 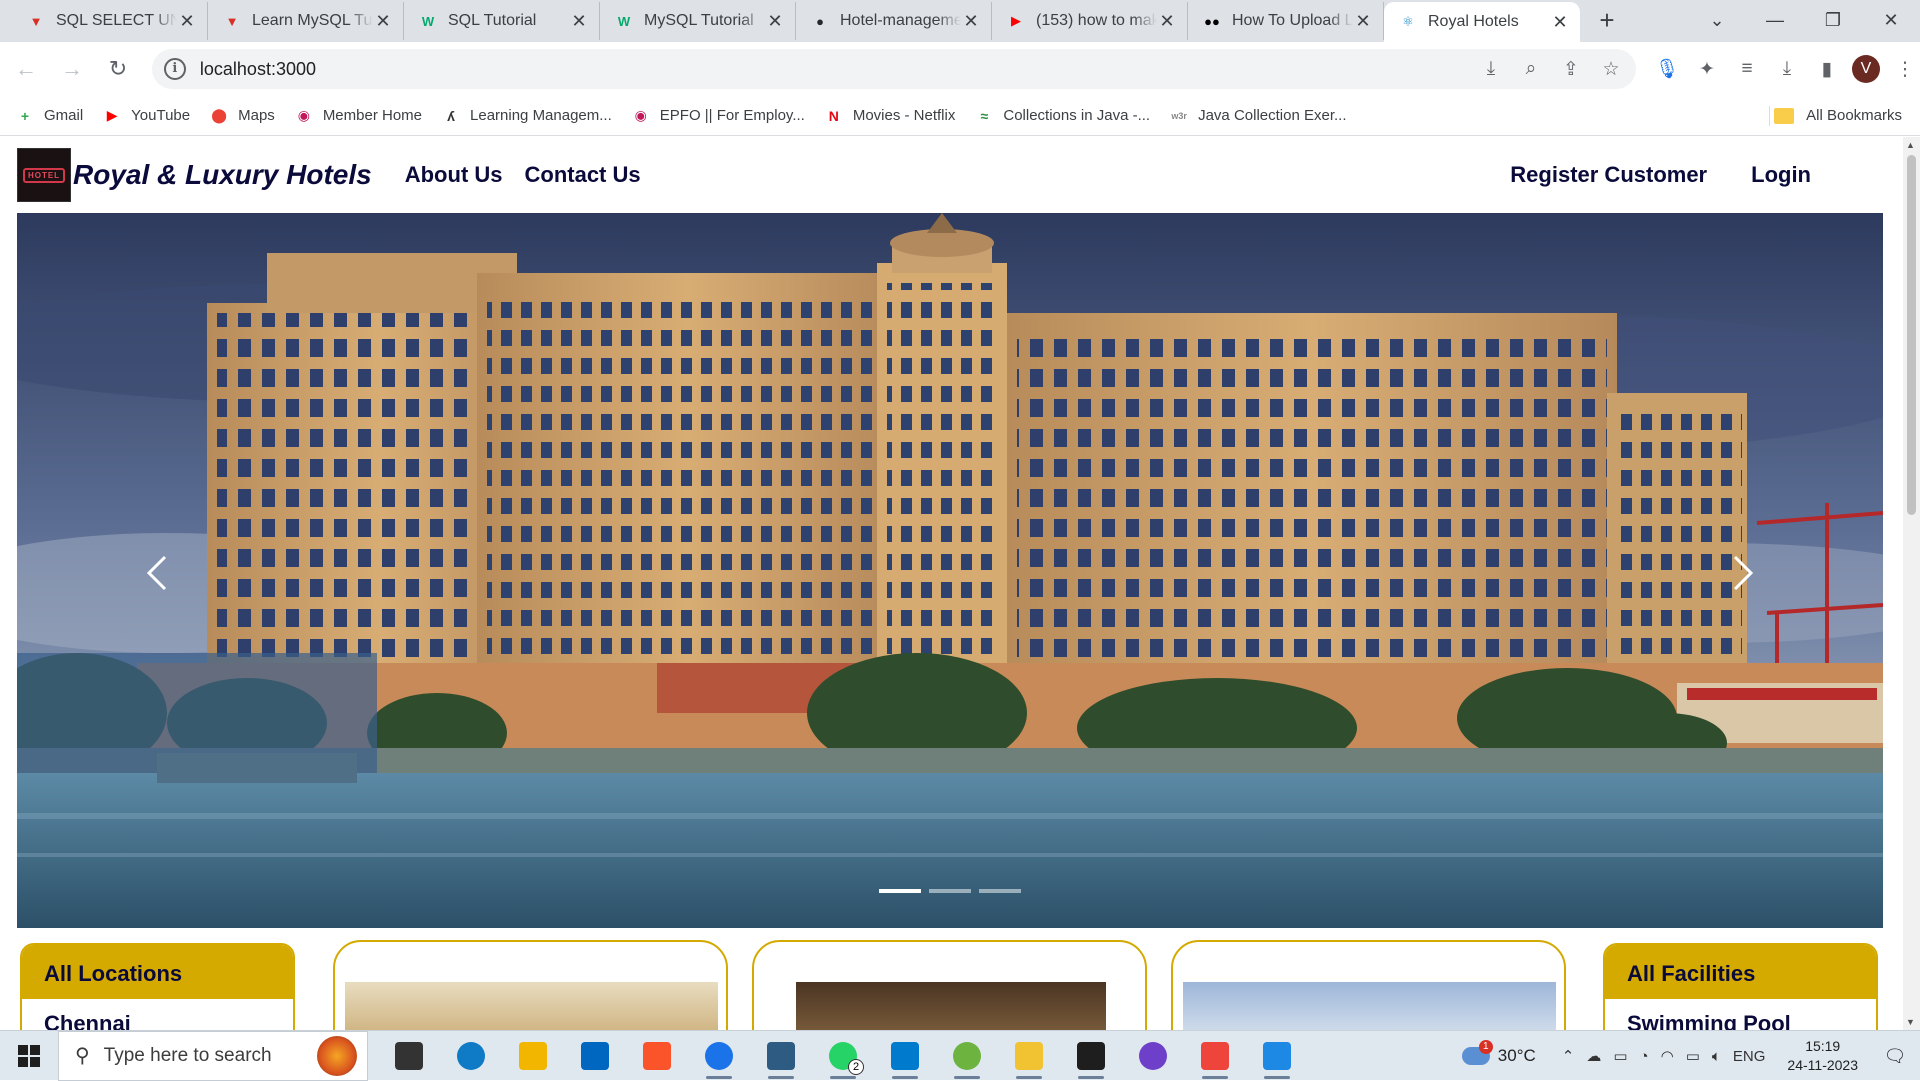 What do you see at coordinates (454, 175) in the screenshot?
I see `nav-about-us: About Us` at bounding box center [454, 175].